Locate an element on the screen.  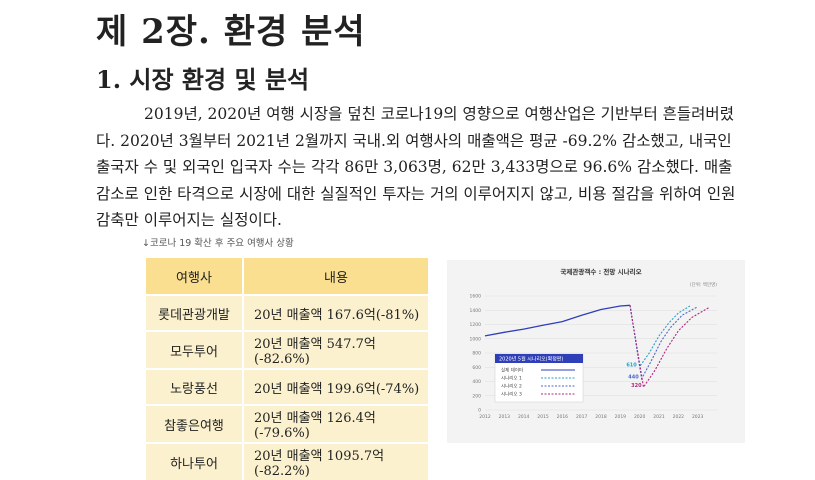
cell-agency: 참좋은여행 is located at coordinates (195, 423).